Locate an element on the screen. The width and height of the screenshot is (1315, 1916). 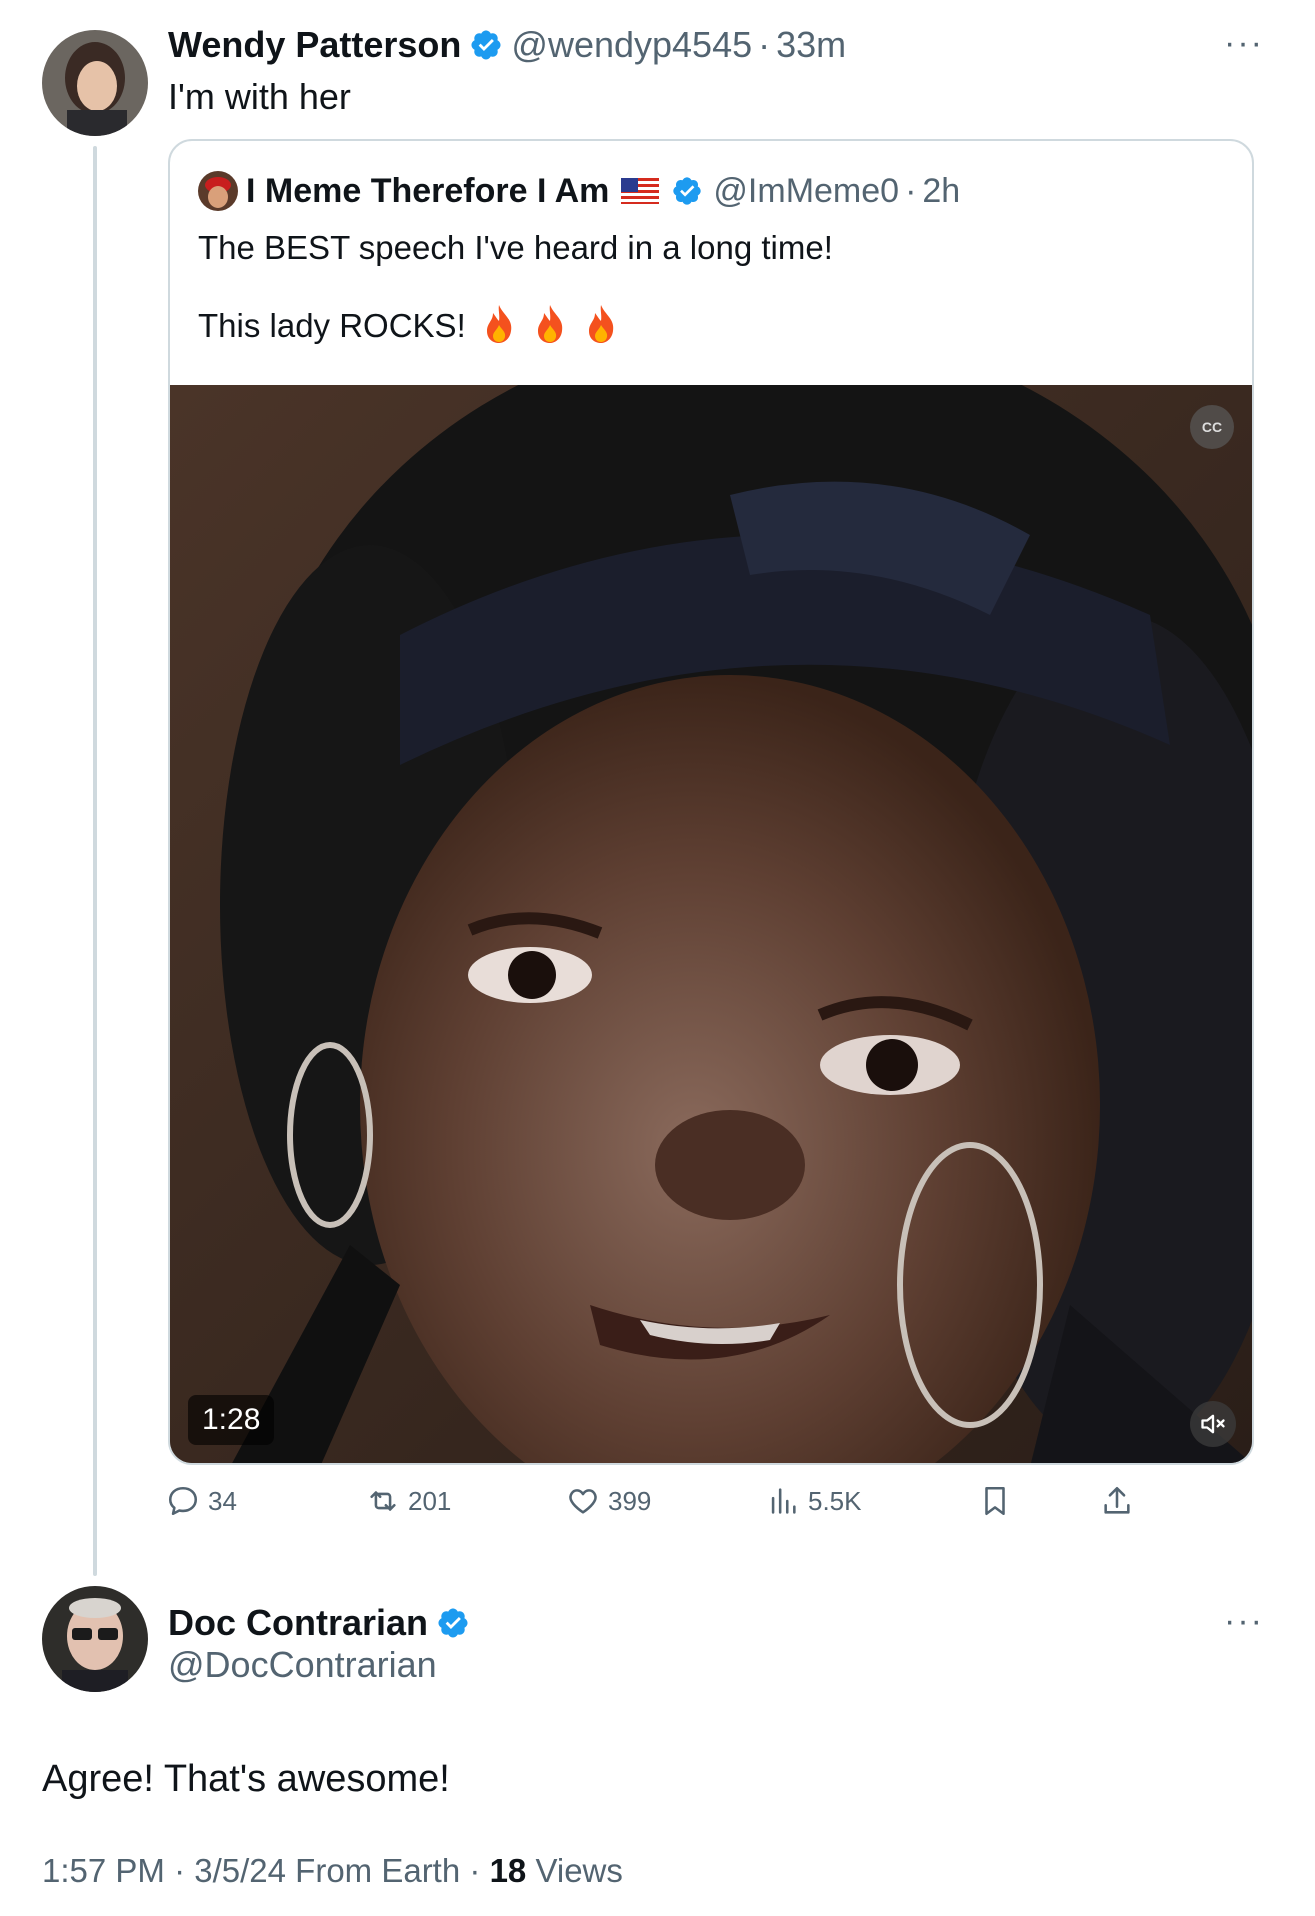
flag-icon is located at coordinates (640, 191).